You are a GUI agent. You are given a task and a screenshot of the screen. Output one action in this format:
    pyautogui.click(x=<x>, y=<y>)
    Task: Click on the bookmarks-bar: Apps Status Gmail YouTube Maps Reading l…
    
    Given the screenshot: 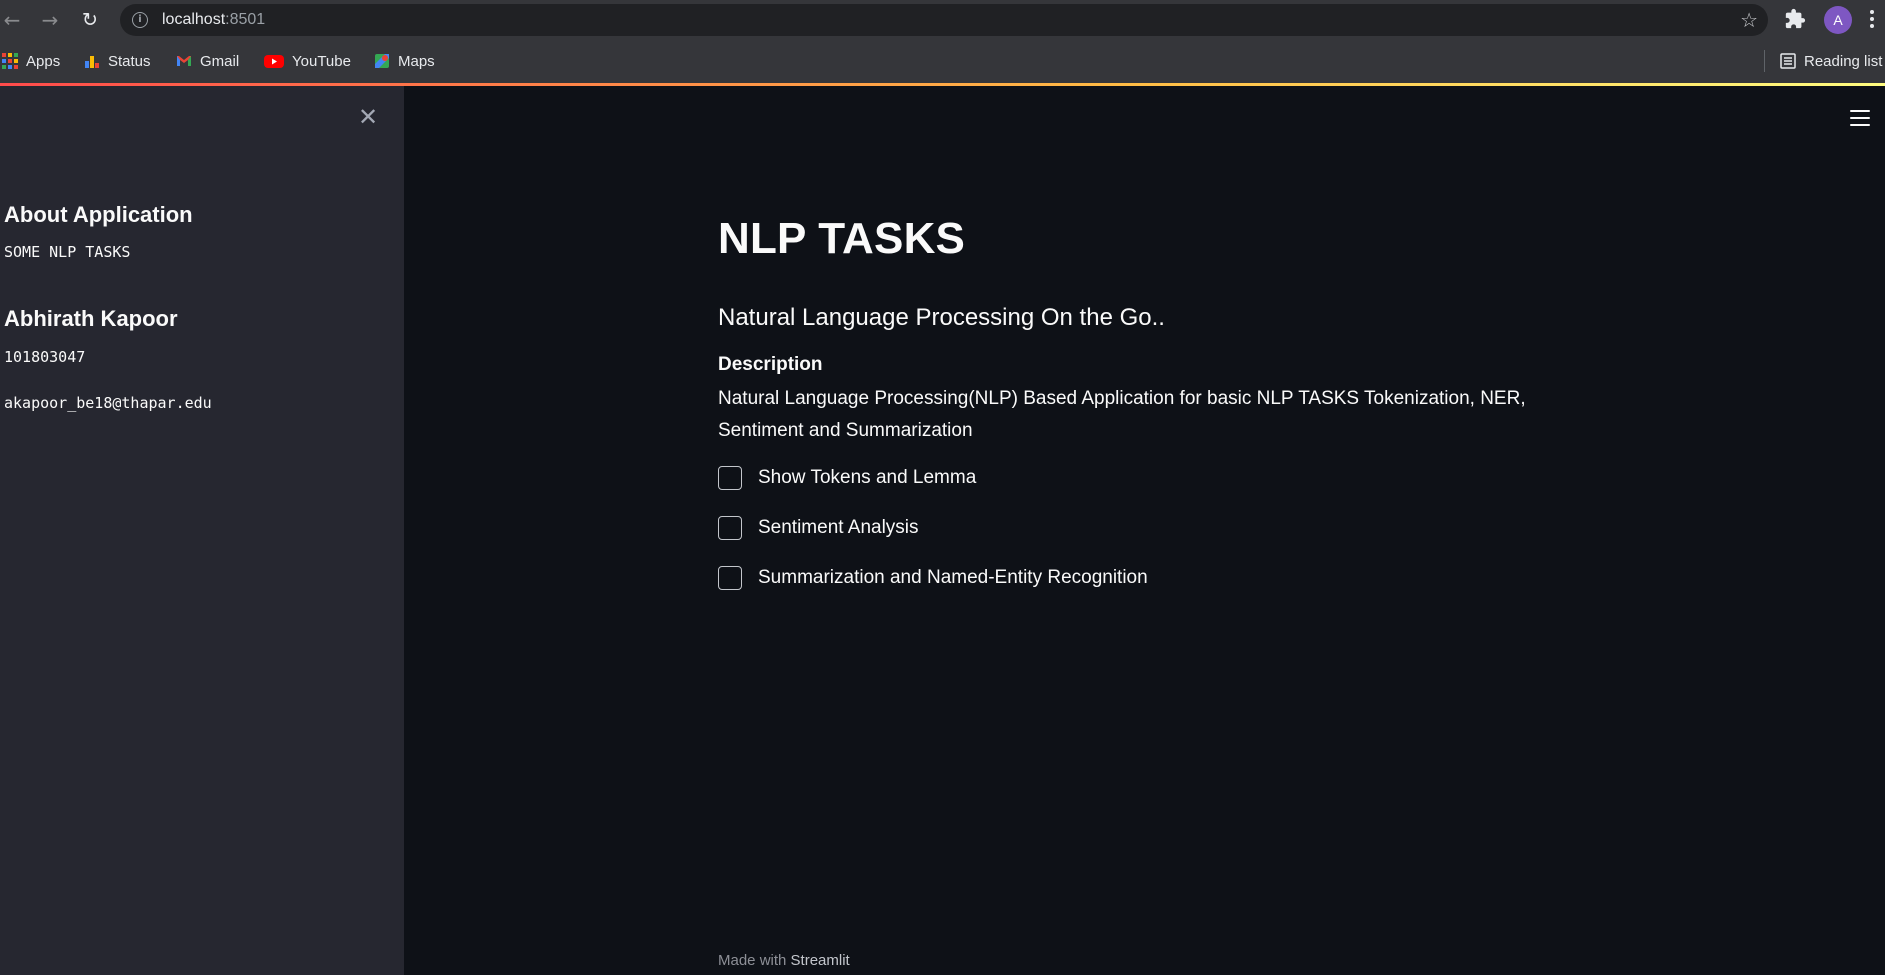 What is the action you would take?
    pyautogui.click(x=942, y=62)
    